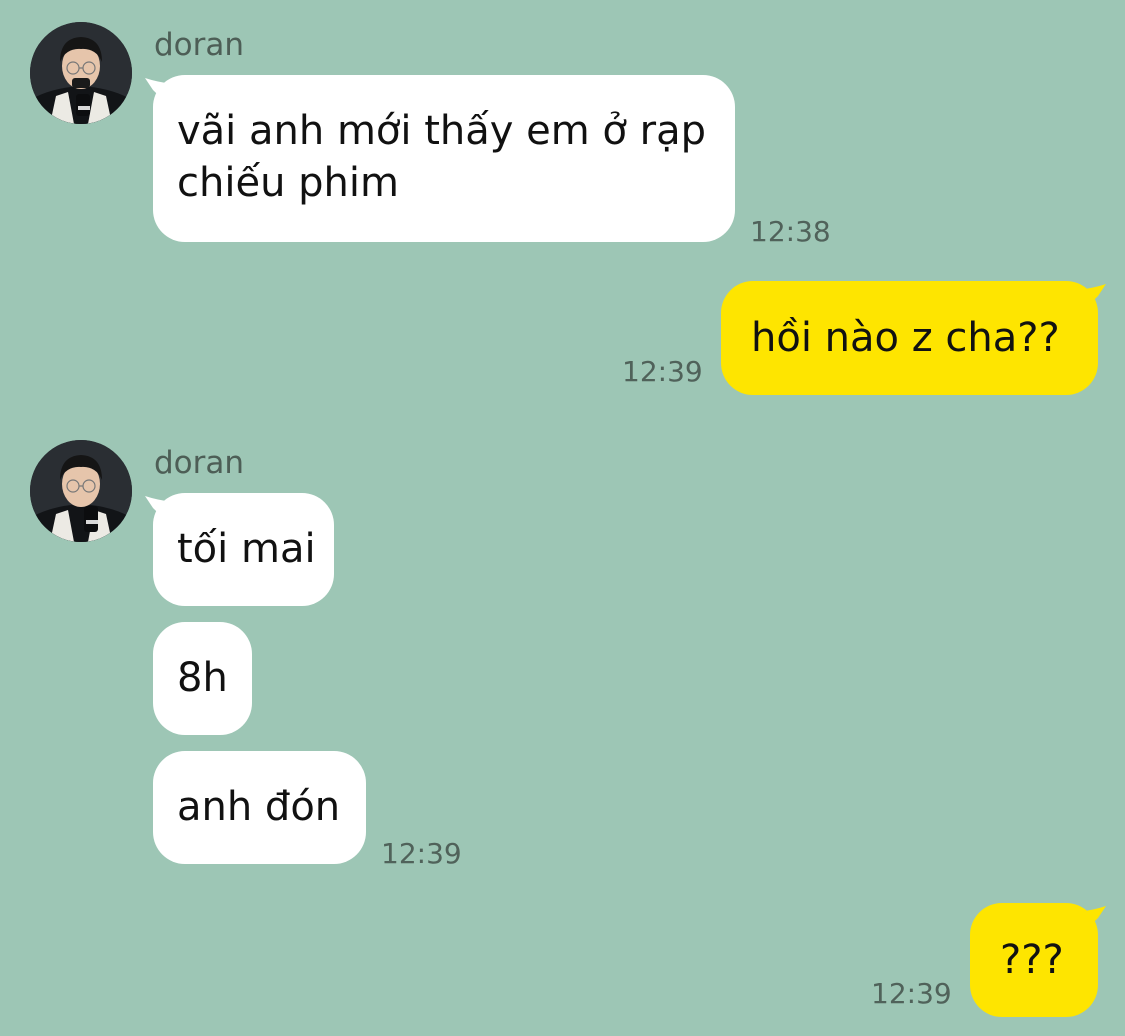 Image resolution: width=1125 pixels, height=1036 pixels. What do you see at coordinates (790, 231) in the screenshot?
I see `message-timestamp: 12:38` at bounding box center [790, 231].